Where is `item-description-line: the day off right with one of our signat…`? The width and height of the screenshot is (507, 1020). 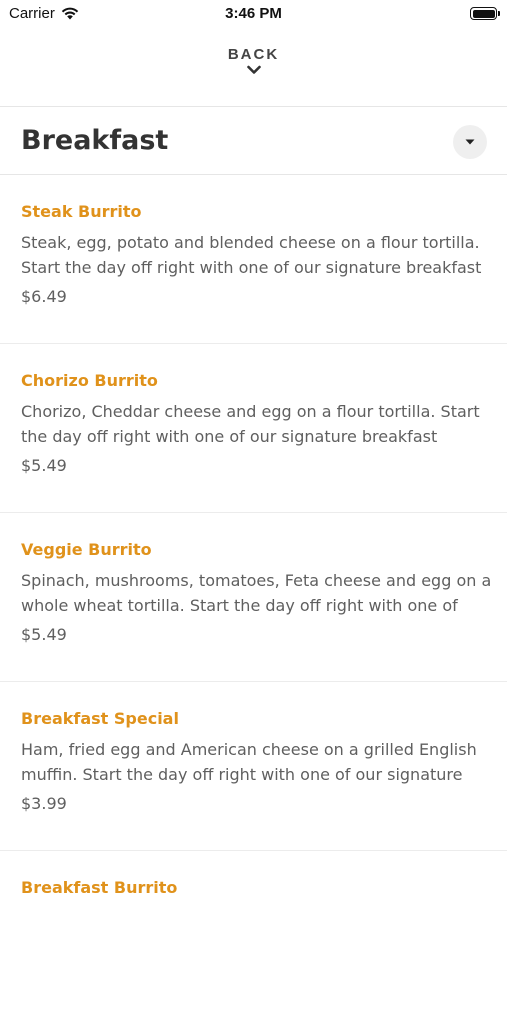
item-description-line: the day off right with one of our signat… is located at coordinates (229, 436).